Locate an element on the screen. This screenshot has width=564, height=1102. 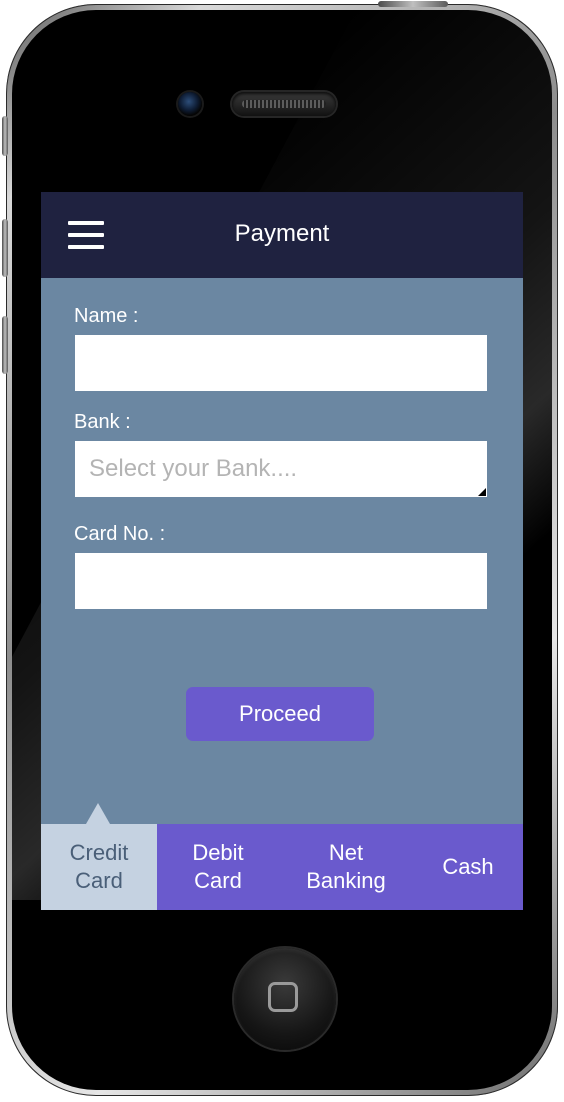
tab-label-line1: Net is located at coordinates (346, 852).